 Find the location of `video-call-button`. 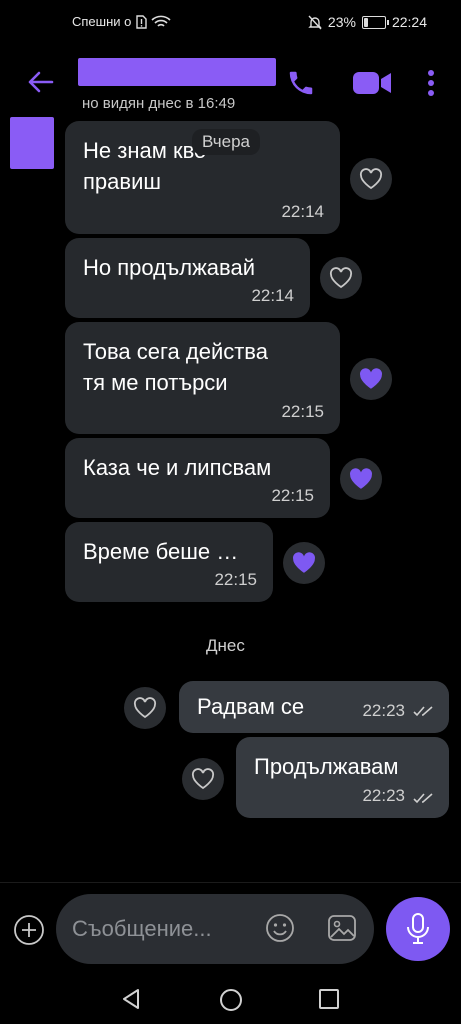

video-call-button is located at coordinates (372, 85).